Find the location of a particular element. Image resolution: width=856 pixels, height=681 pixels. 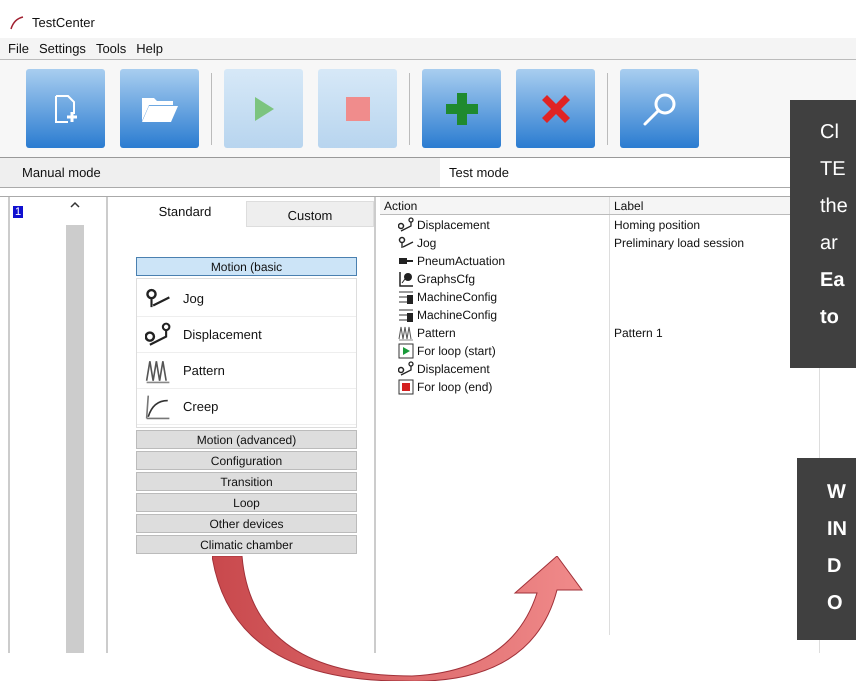

loop-end-icon is located at coordinates (406, 387).